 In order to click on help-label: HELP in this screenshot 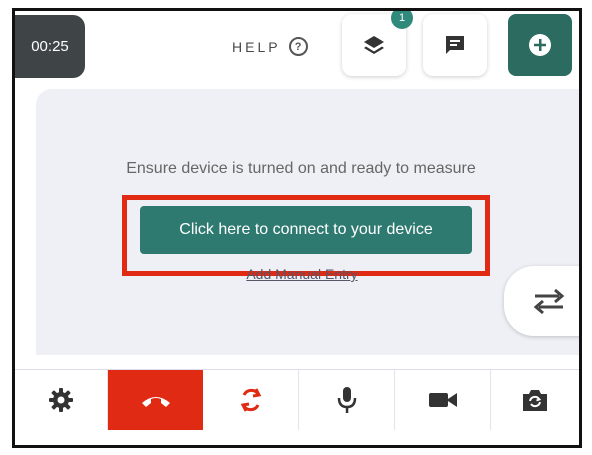, I will do `click(256, 46)`.